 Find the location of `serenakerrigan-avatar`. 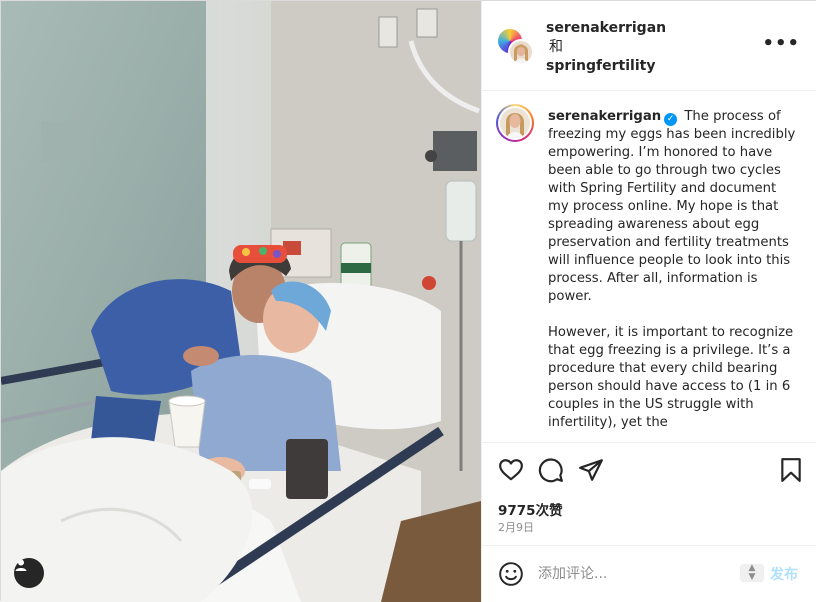

serenakerrigan-avatar is located at coordinates (521, 52).